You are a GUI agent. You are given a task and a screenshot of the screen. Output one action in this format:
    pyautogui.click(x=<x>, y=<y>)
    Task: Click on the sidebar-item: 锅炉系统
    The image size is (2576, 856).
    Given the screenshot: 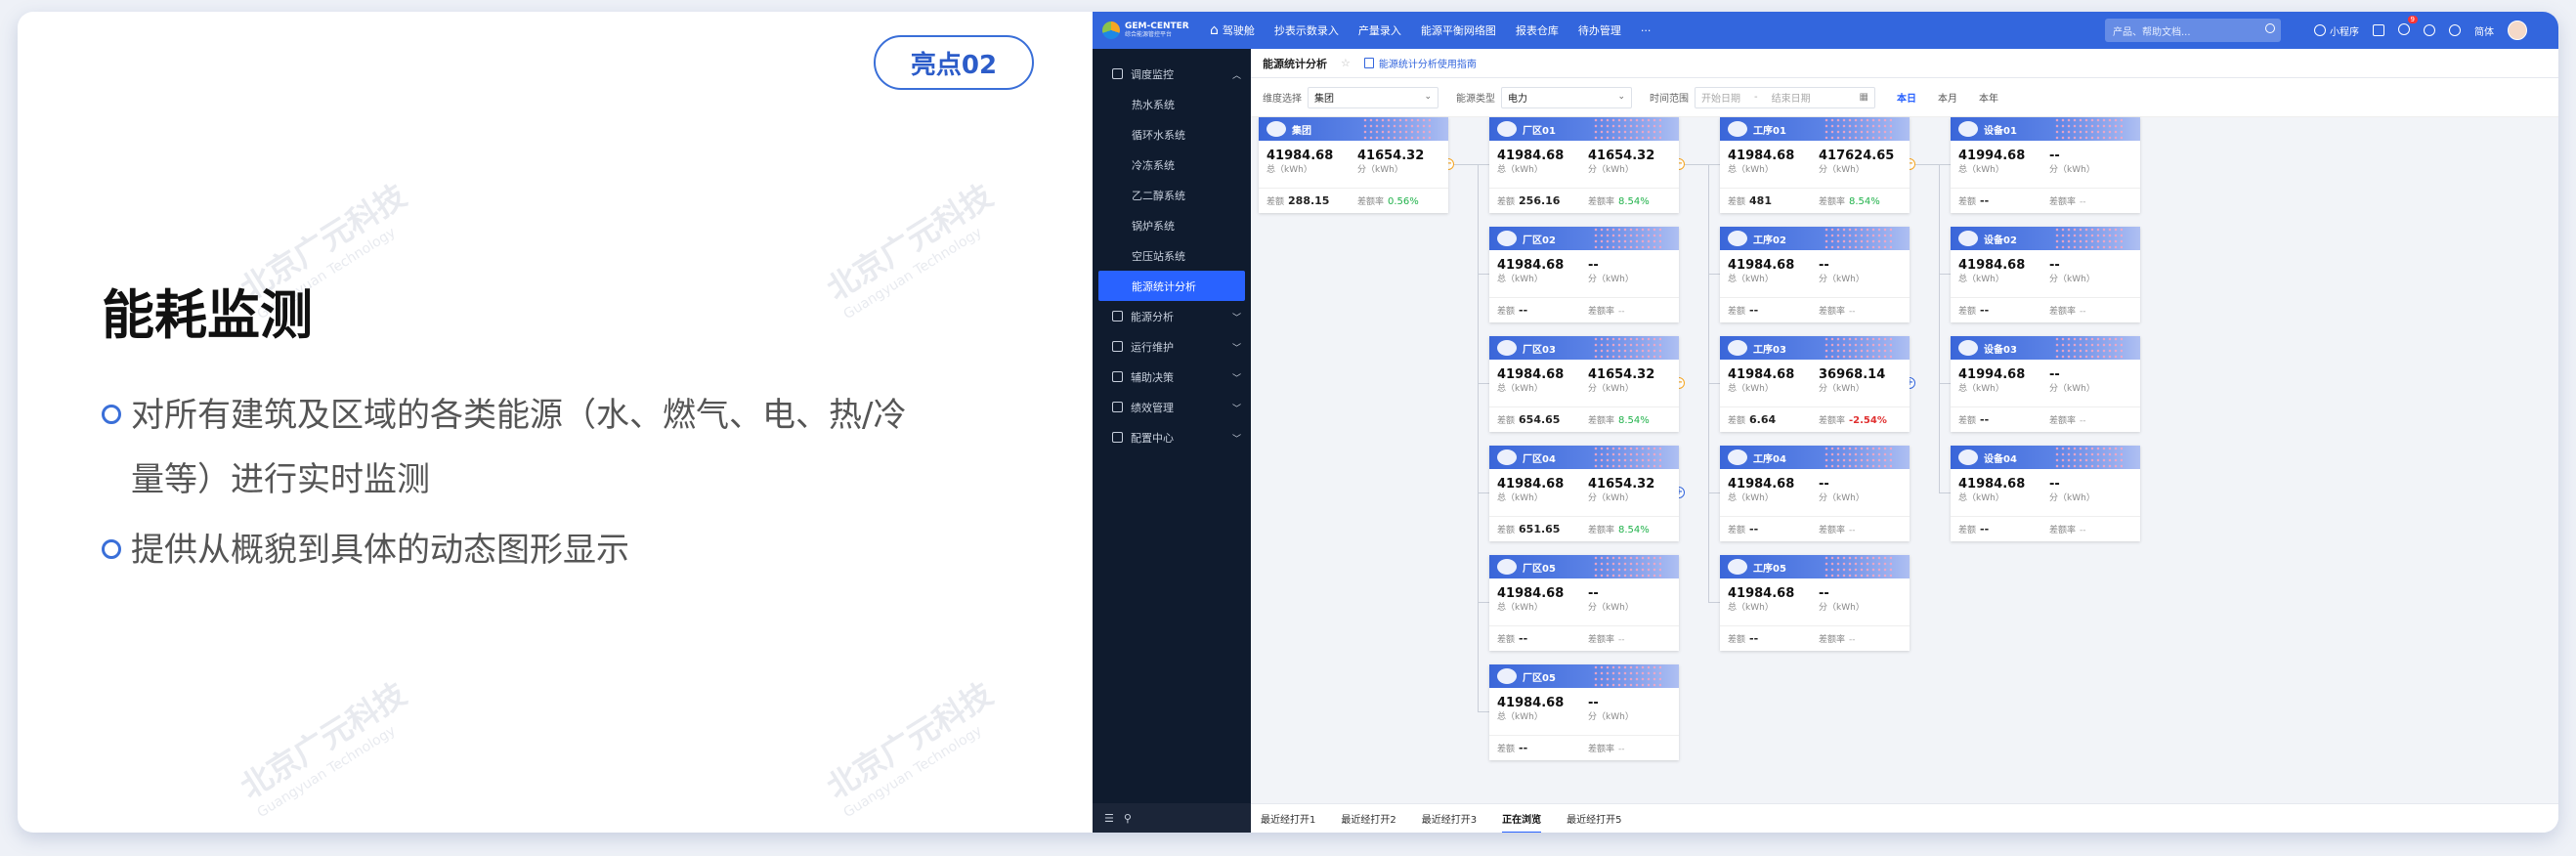 What is the action you would take?
    pyautogui.click(x=1172, y=225)
    